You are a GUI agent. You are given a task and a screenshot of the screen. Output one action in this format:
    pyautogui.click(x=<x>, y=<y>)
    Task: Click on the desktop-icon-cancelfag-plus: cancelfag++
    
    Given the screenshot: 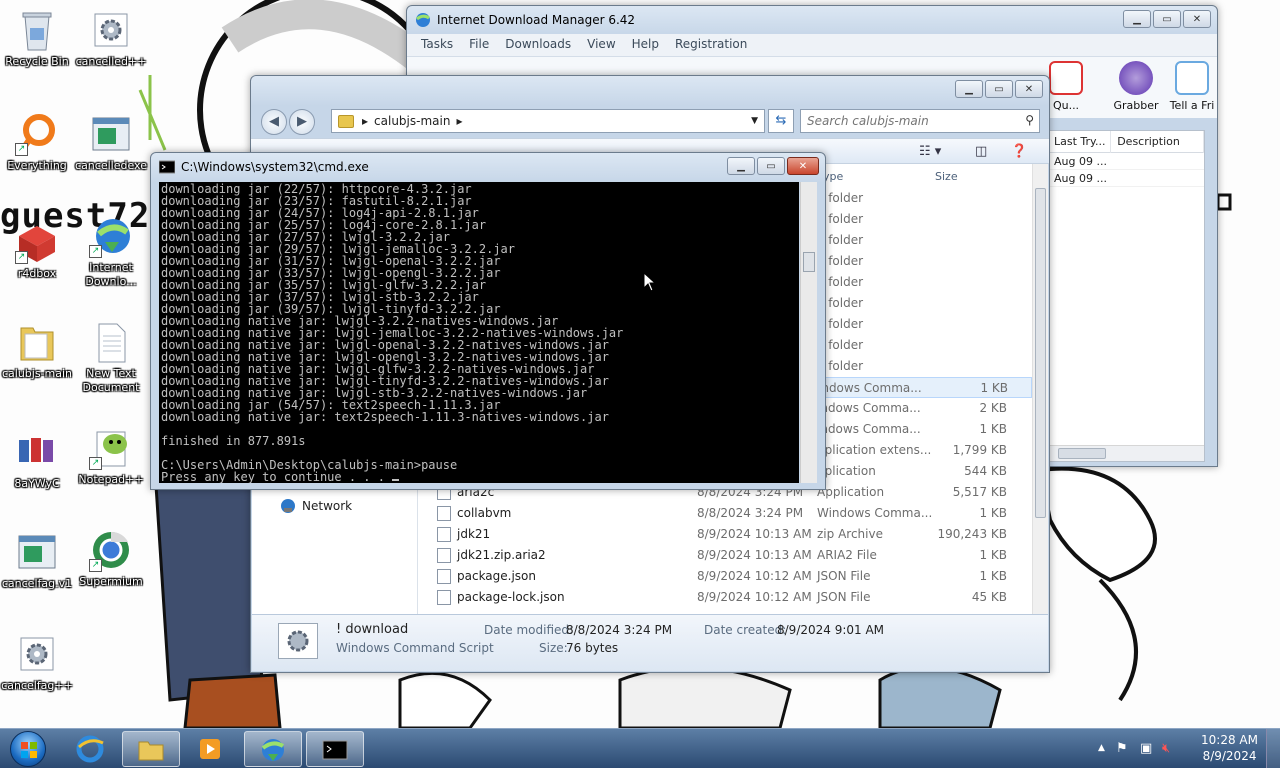 What is the action you would take?
    pyautogui.click(x=37, y=662)
    